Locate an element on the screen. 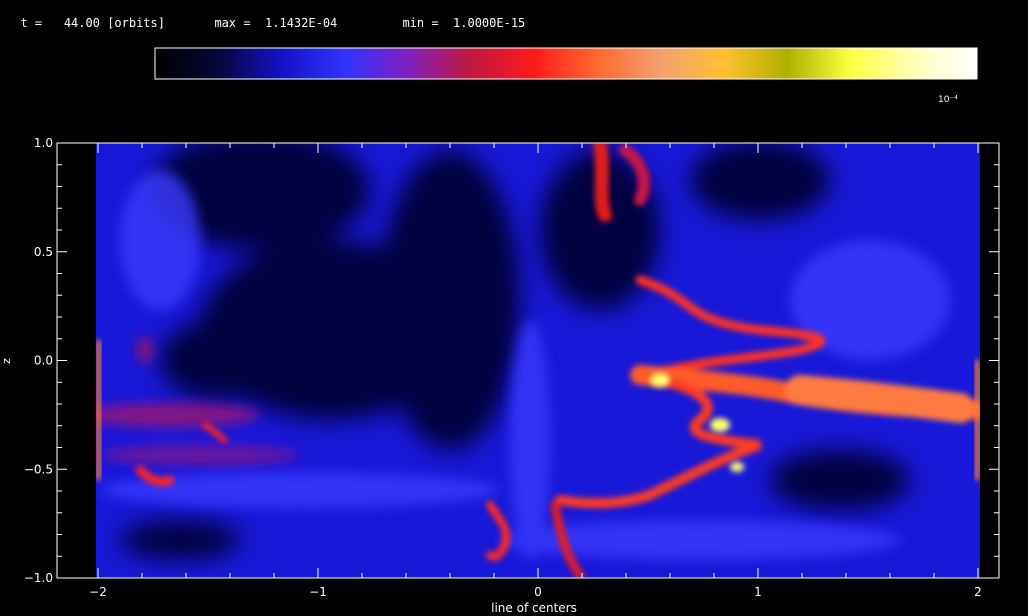 This screenshot has width=1028, height=616. x-axis-label: line of centers is located at coordinates (534, 608).